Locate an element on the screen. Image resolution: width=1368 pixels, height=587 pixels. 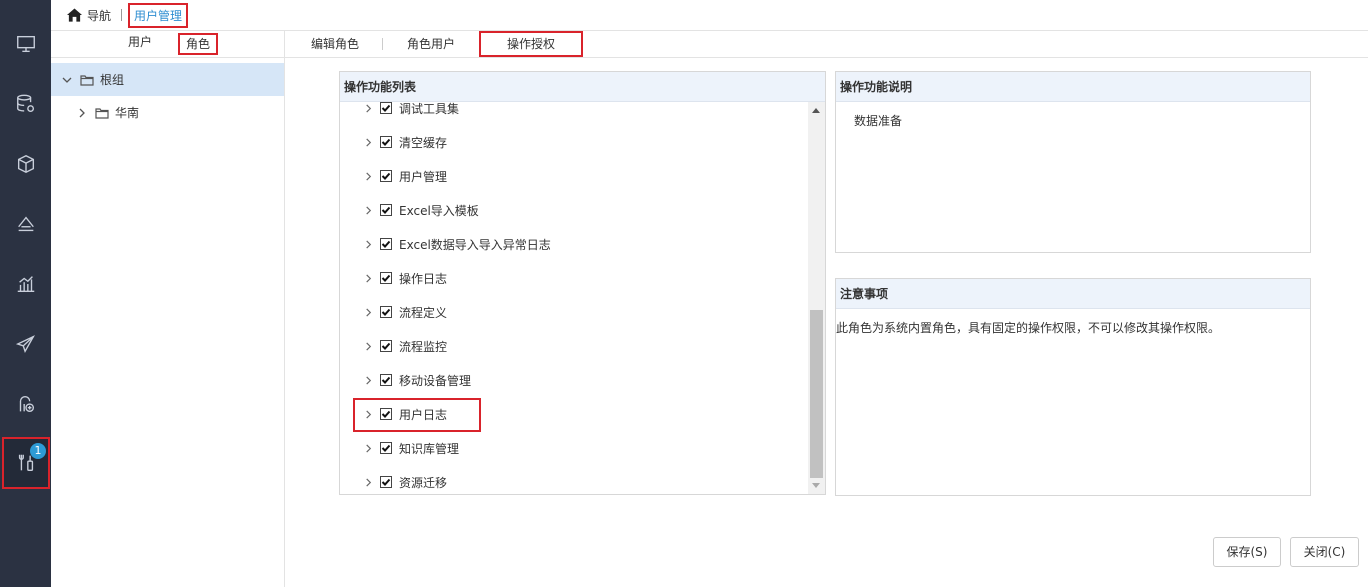
breadcrumb-divider is located at coordinates (122, 15).